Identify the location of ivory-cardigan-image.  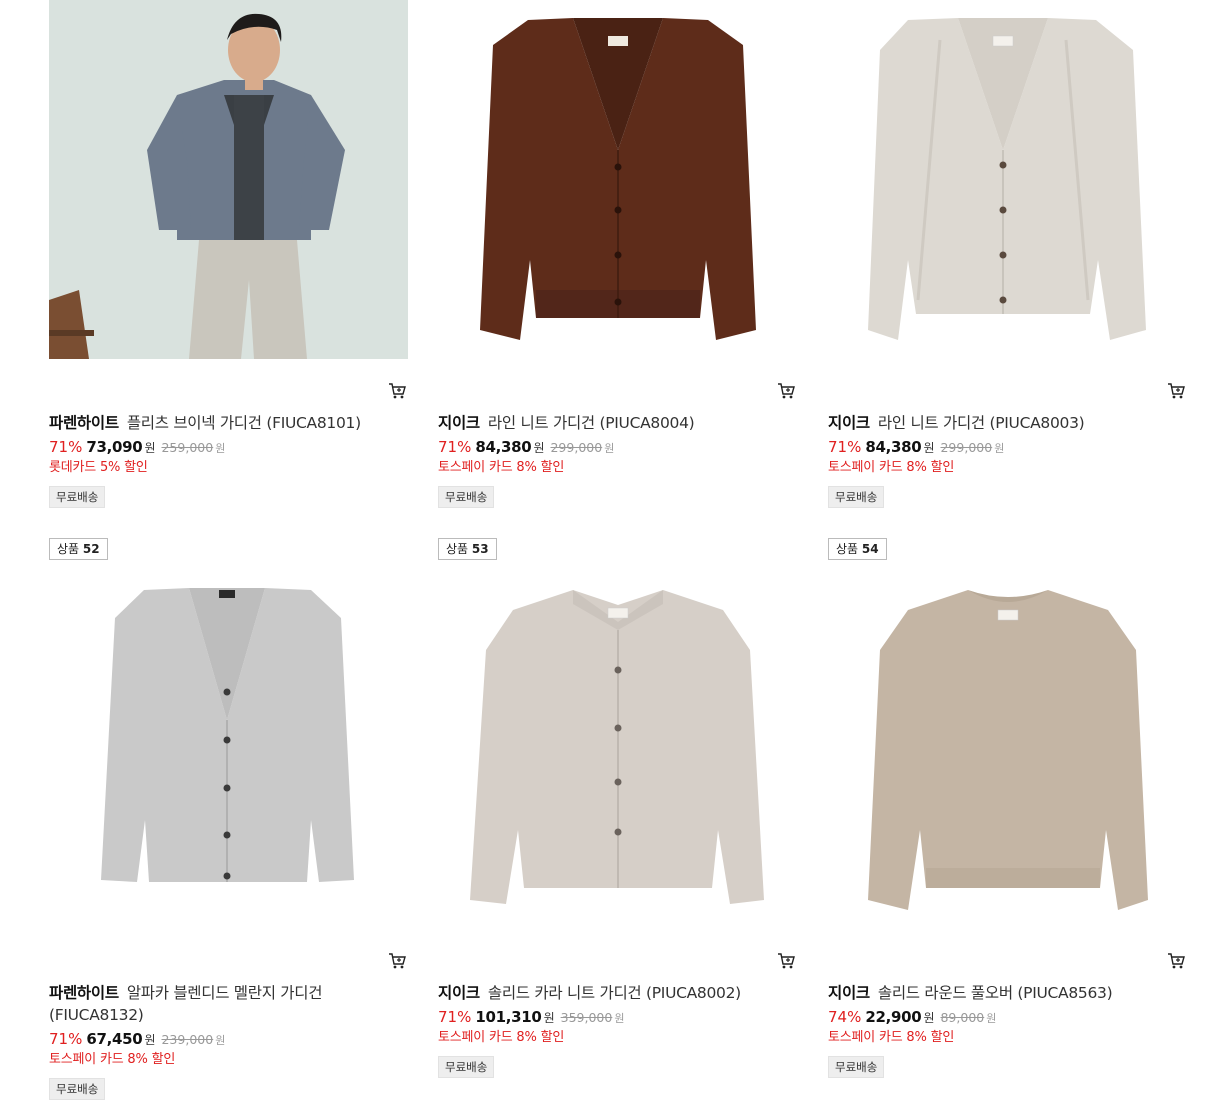
(1007, 179).